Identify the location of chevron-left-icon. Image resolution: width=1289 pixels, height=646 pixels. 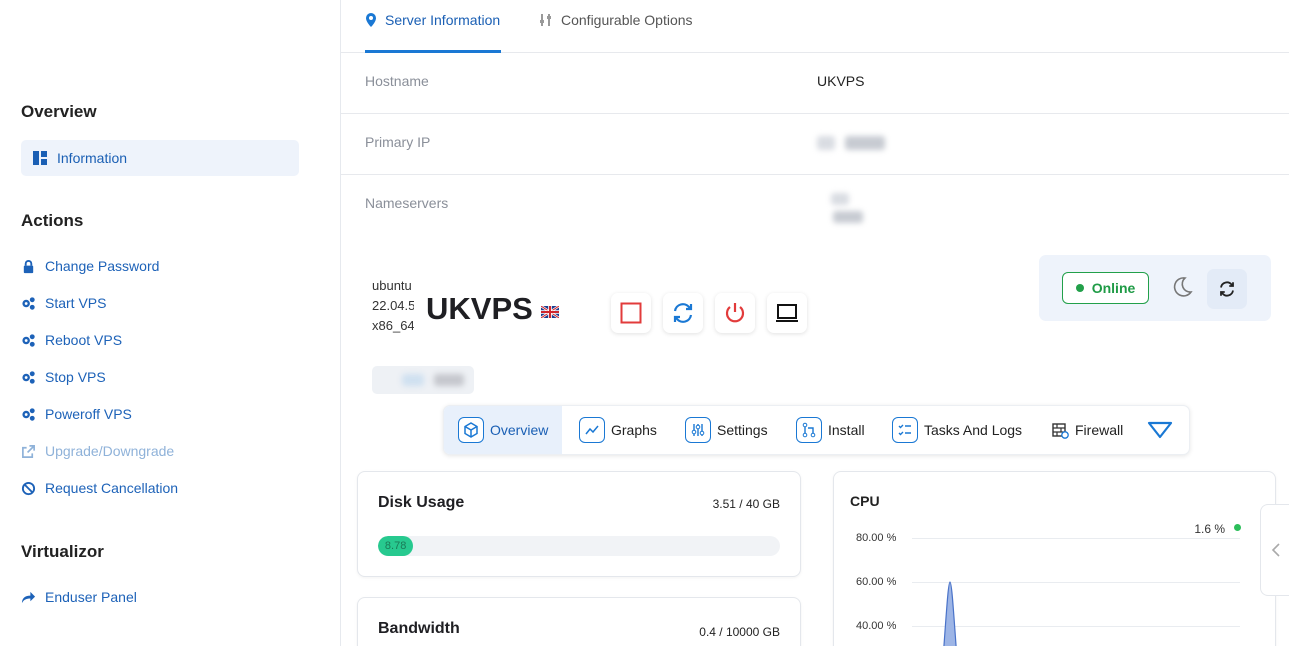
(1275, 550).